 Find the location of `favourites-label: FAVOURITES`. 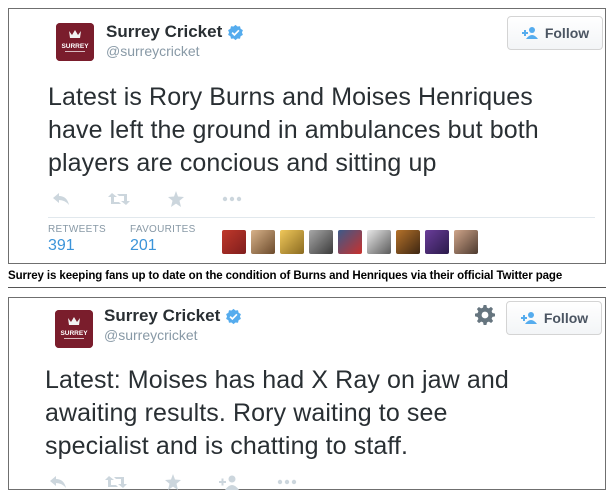

favourites-label: FAVOURITES is located at coordinates (163, 229).